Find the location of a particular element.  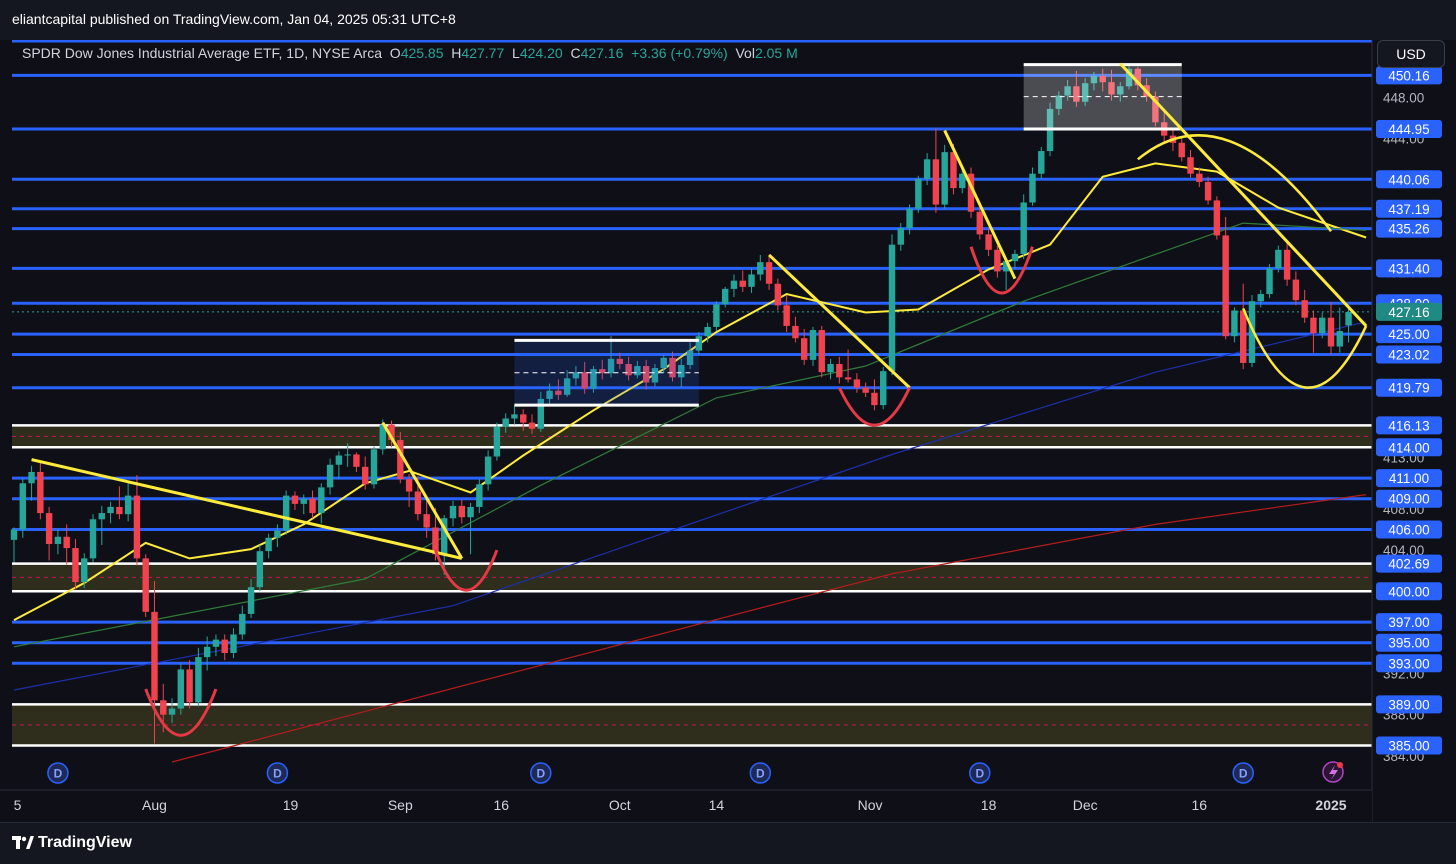

level-label-text: 409.00 is located at coordinates (1408, 499).